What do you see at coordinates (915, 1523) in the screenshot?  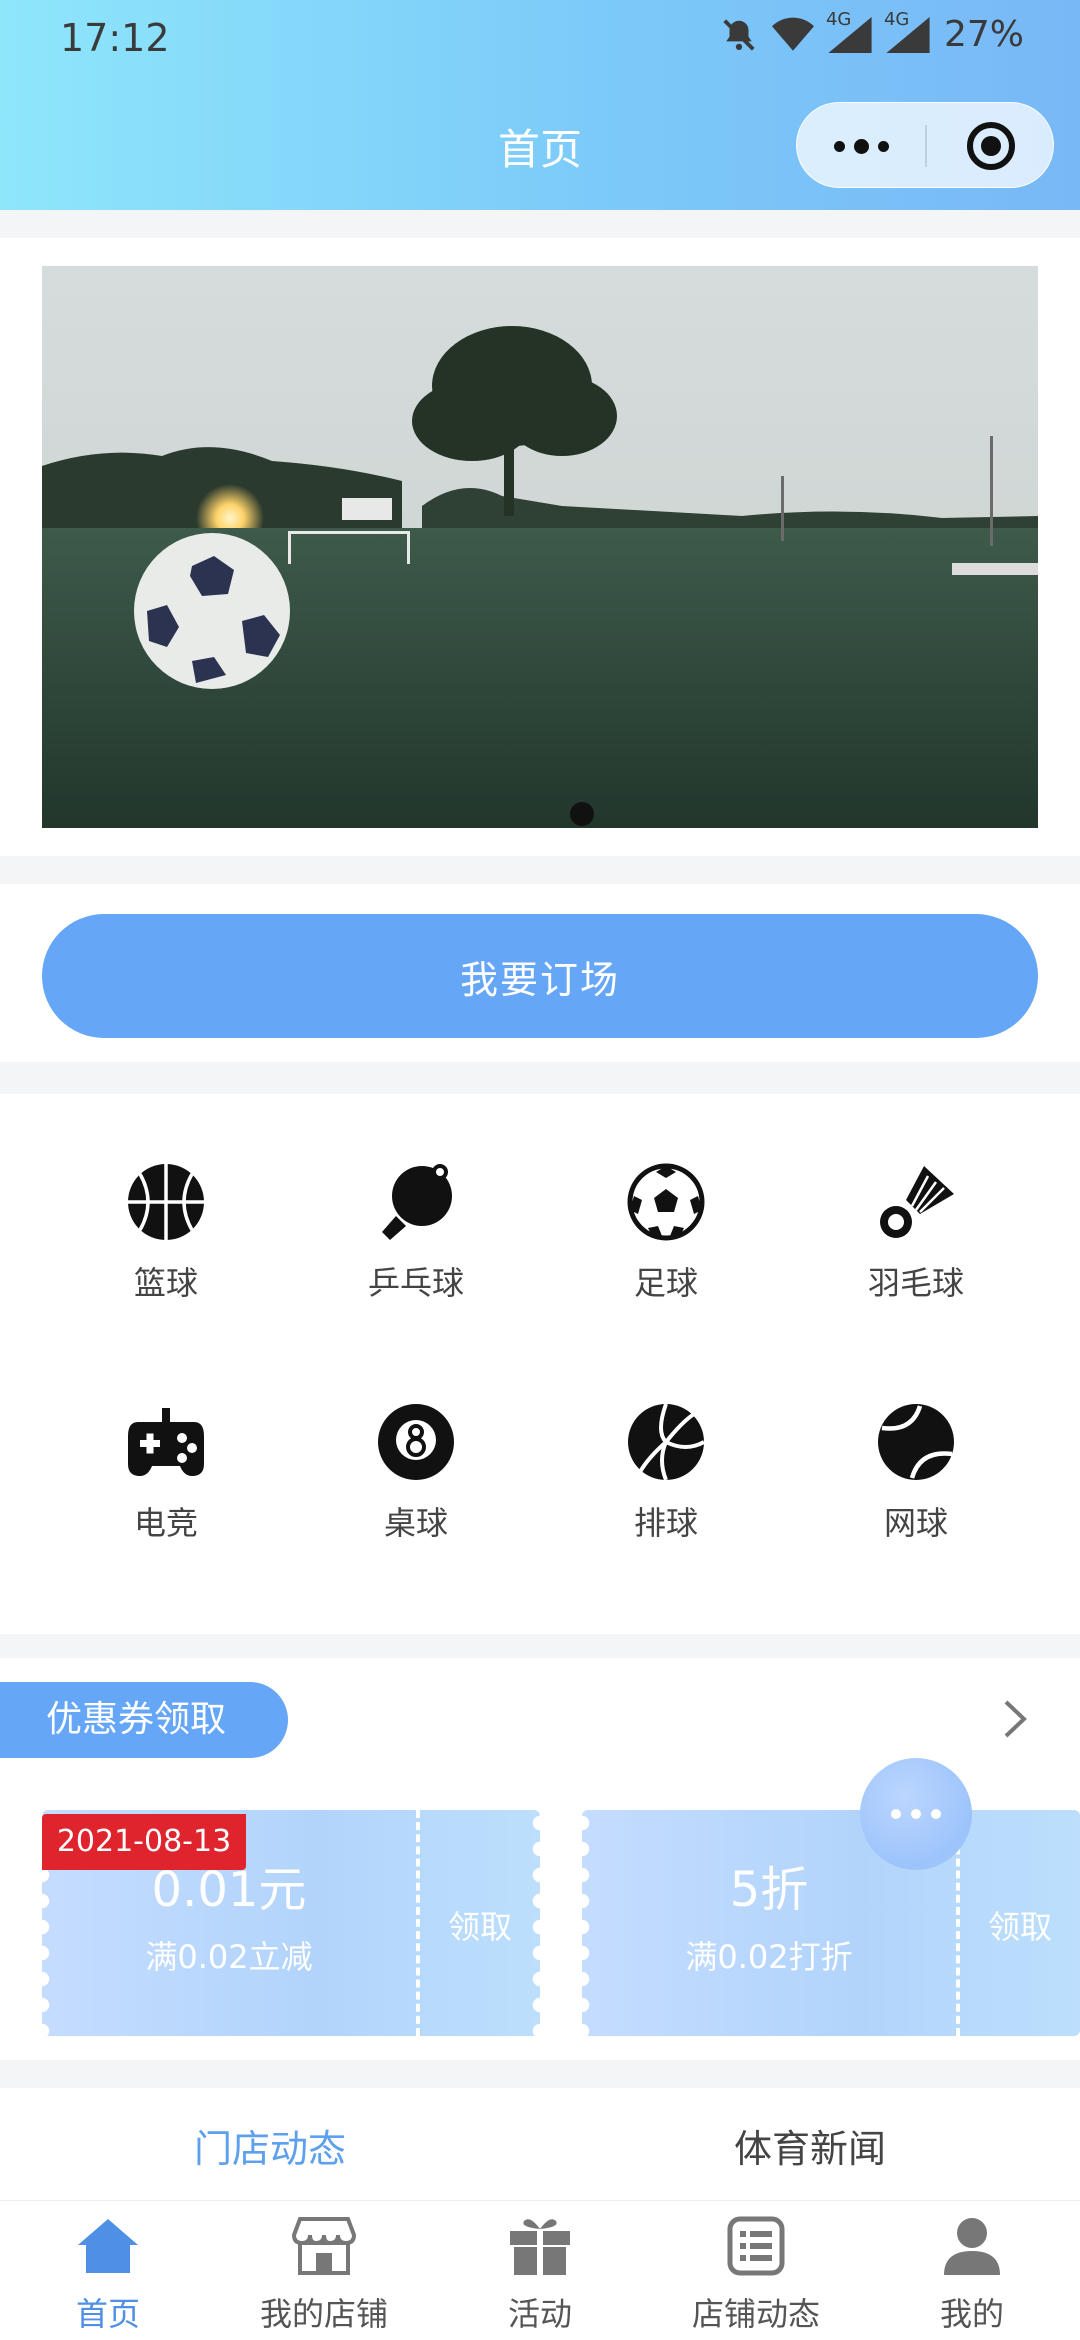 I see `sport-label: 网球` at bounding box center [915, 1523].